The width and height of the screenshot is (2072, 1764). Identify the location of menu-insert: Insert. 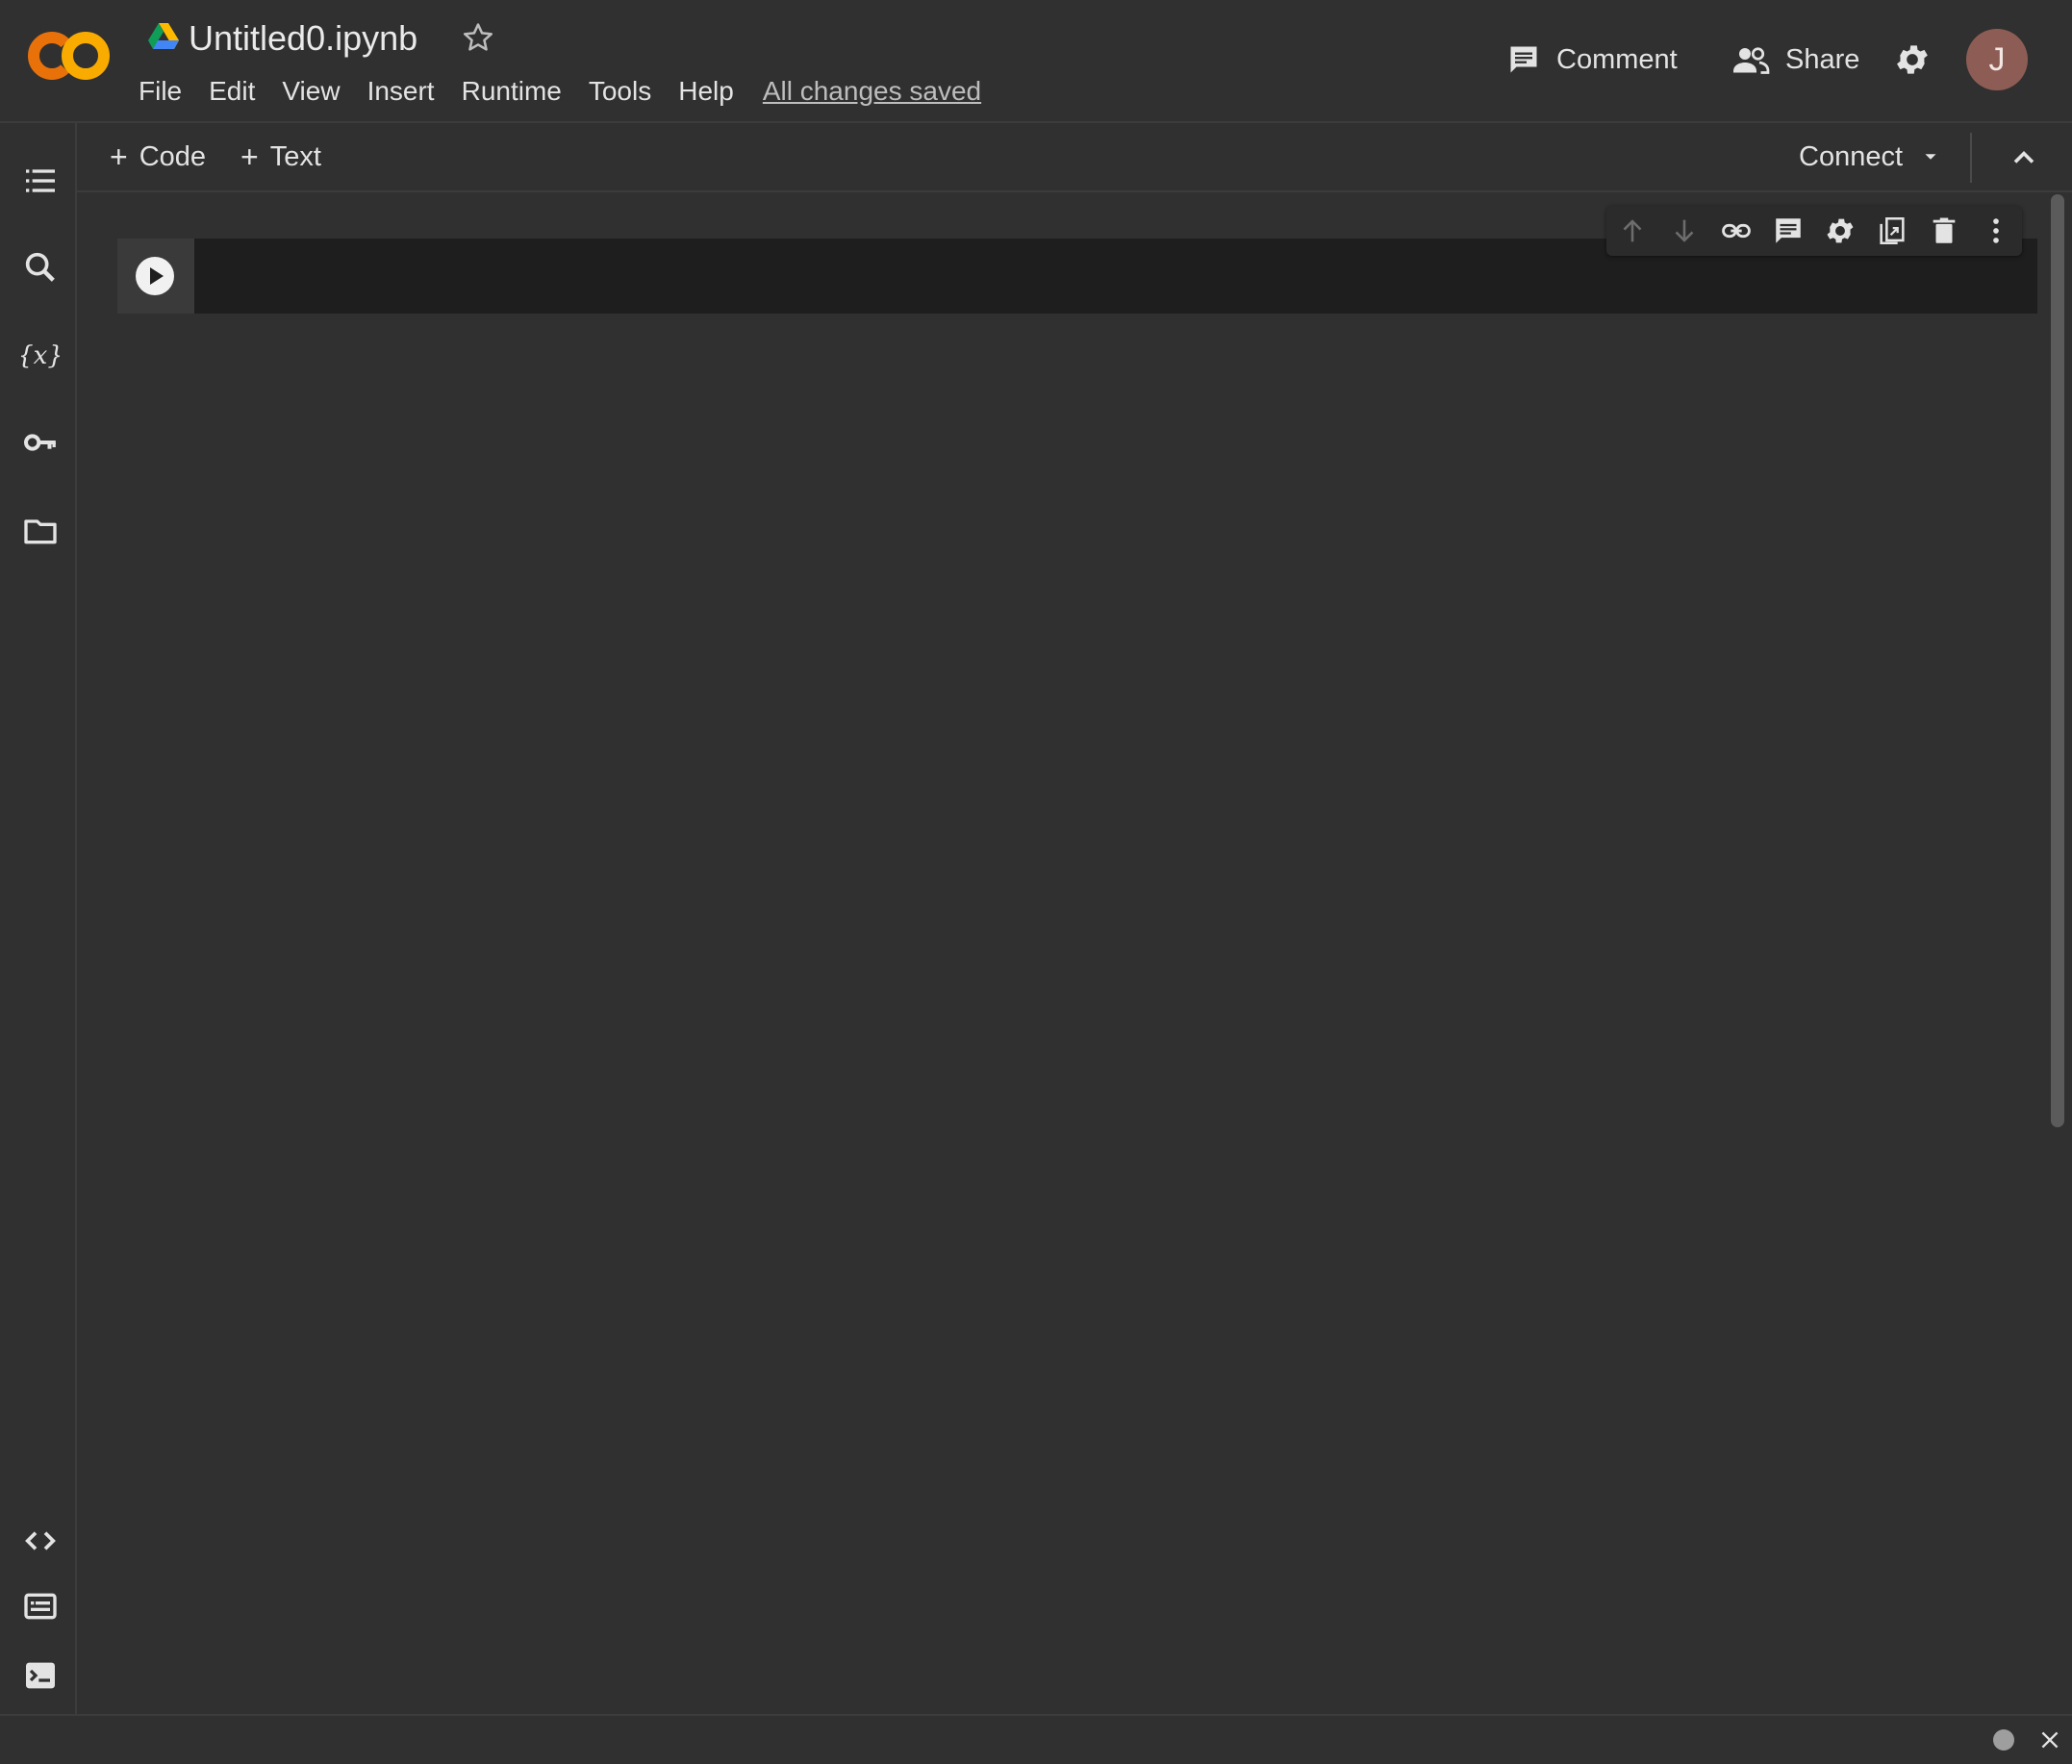
(401, 91).